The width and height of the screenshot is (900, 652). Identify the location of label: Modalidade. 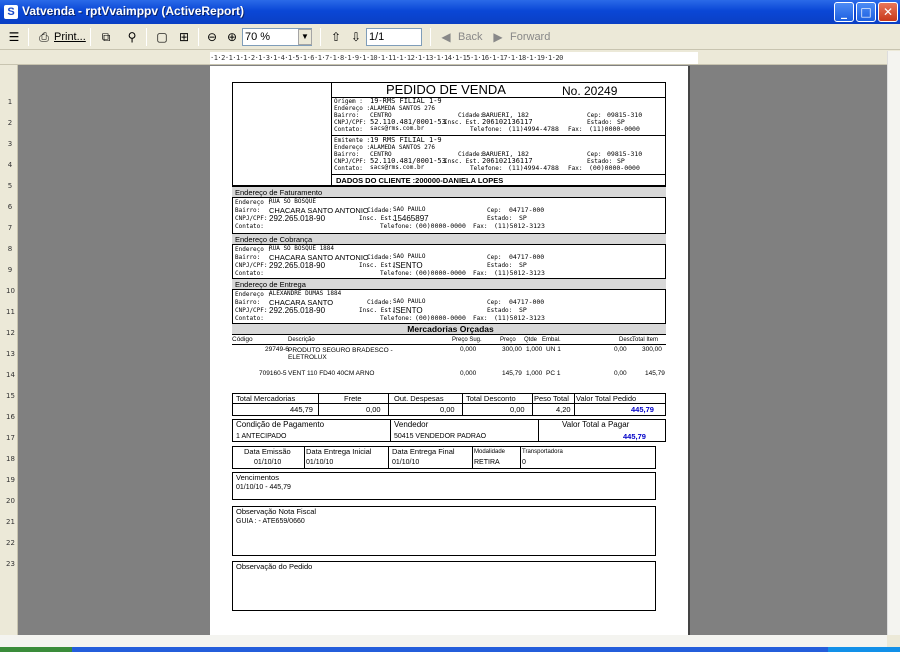
(490, 452).